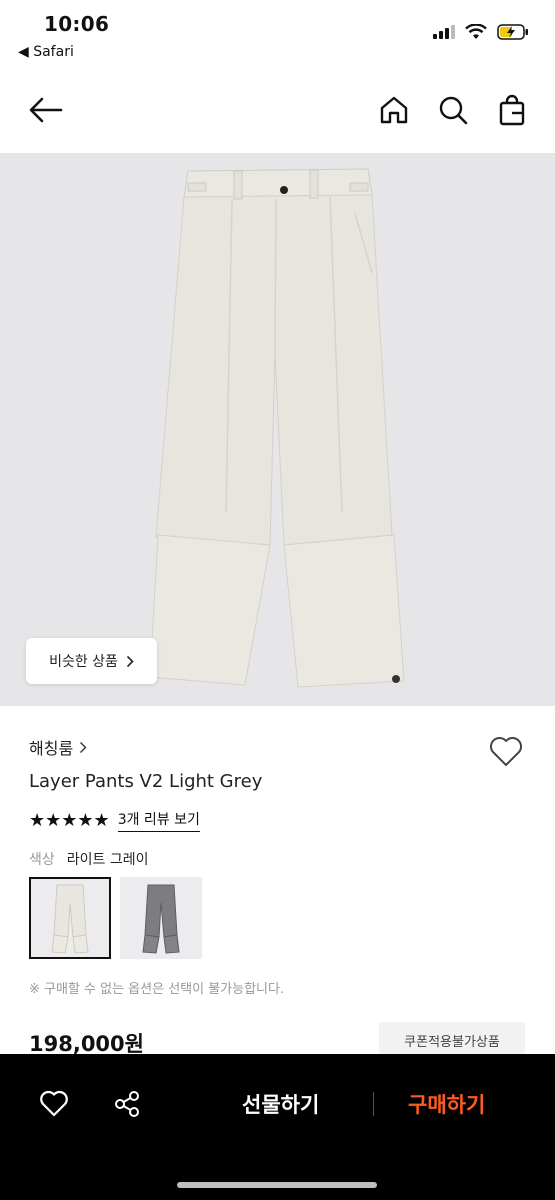 This screenshot has width=555, height=1200. What do you see at coordinates (46, 110) in the screenshot?
I see `back-arrow-icon` at bounding box center [46, 110].